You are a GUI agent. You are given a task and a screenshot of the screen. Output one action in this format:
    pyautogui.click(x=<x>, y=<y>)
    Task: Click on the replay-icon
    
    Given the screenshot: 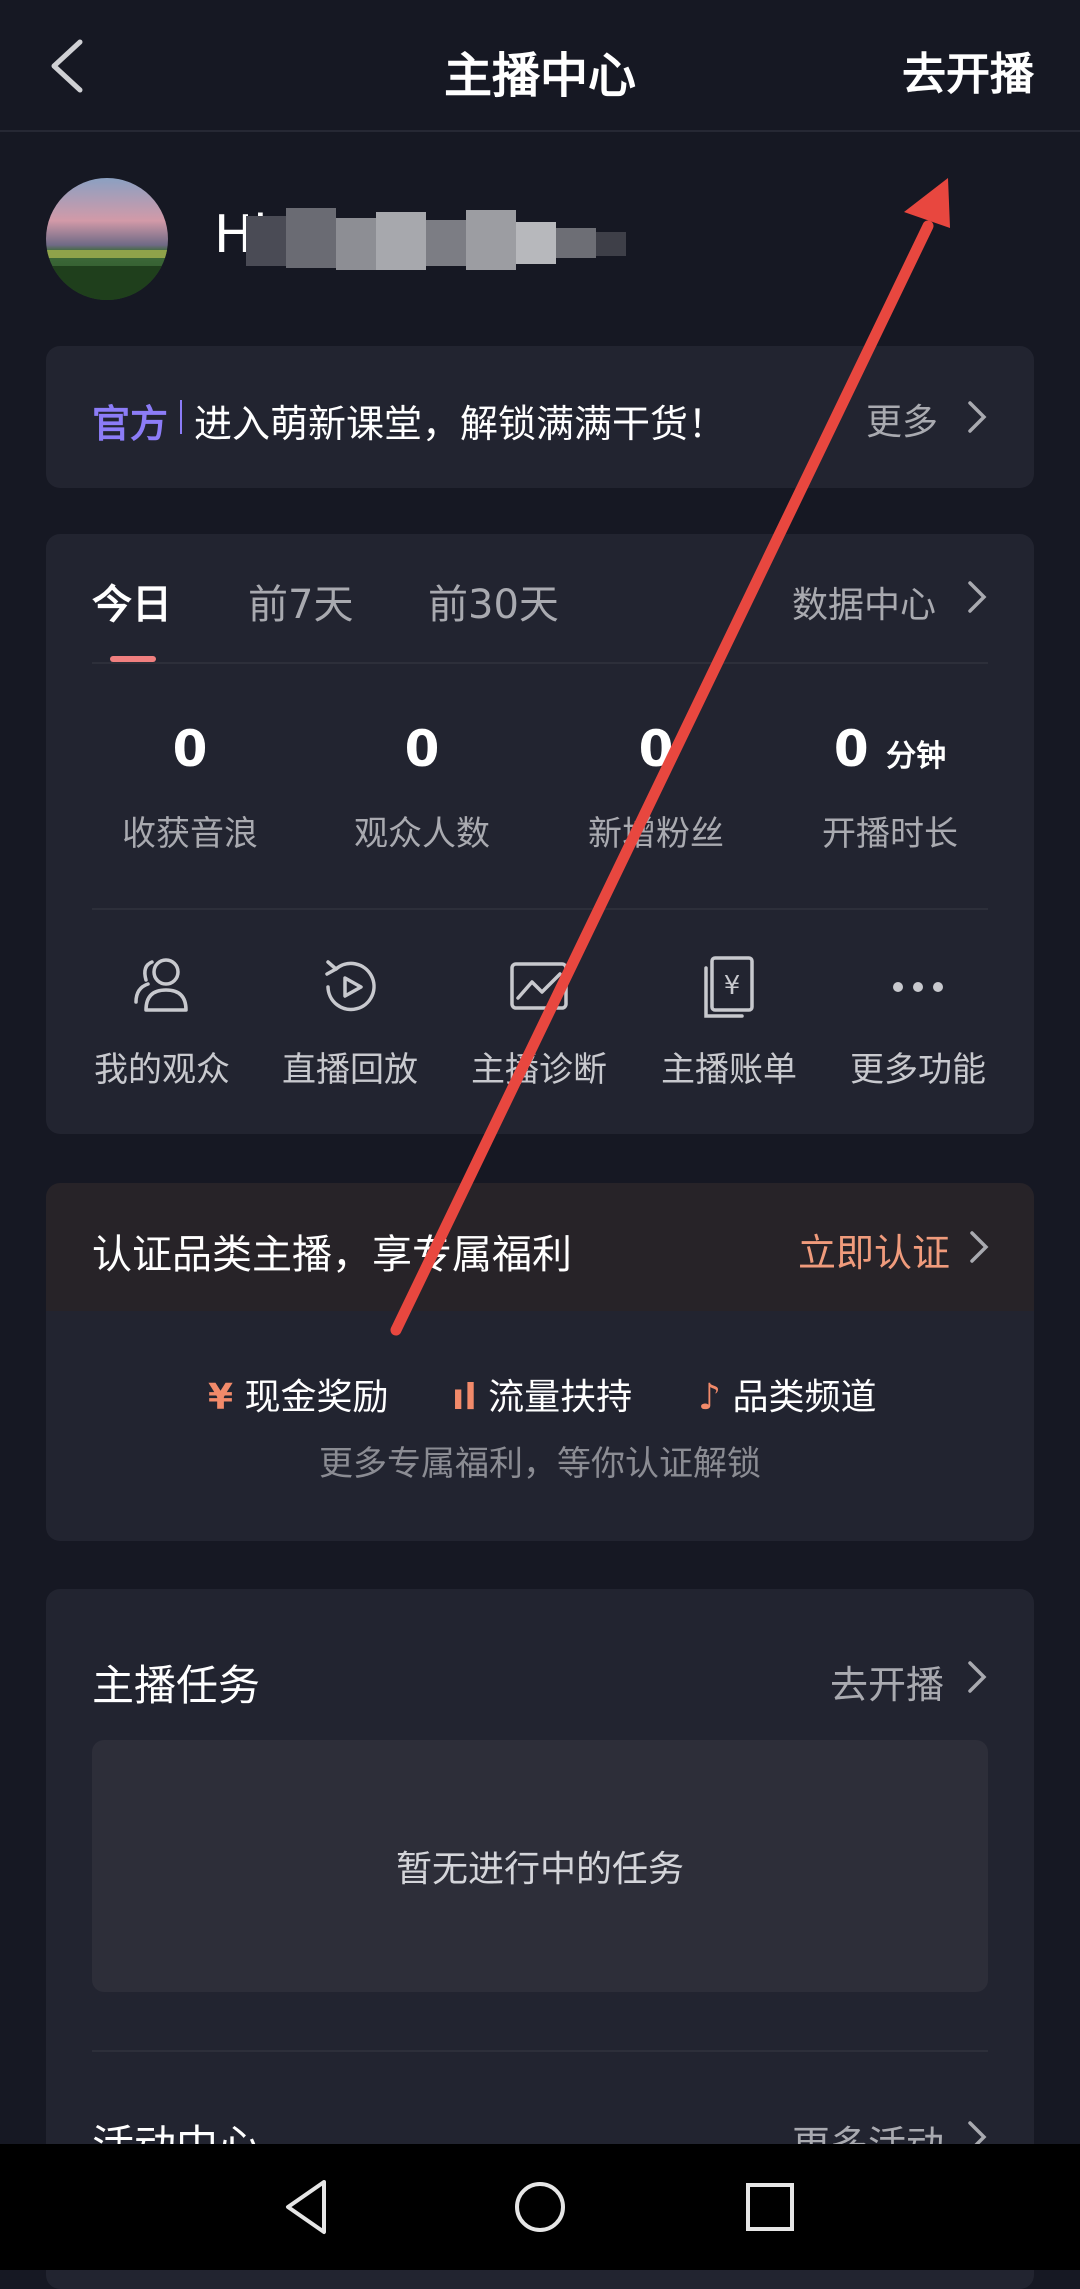 What is the action you would take?
    pyautogui.click(x=351, y=987)
    